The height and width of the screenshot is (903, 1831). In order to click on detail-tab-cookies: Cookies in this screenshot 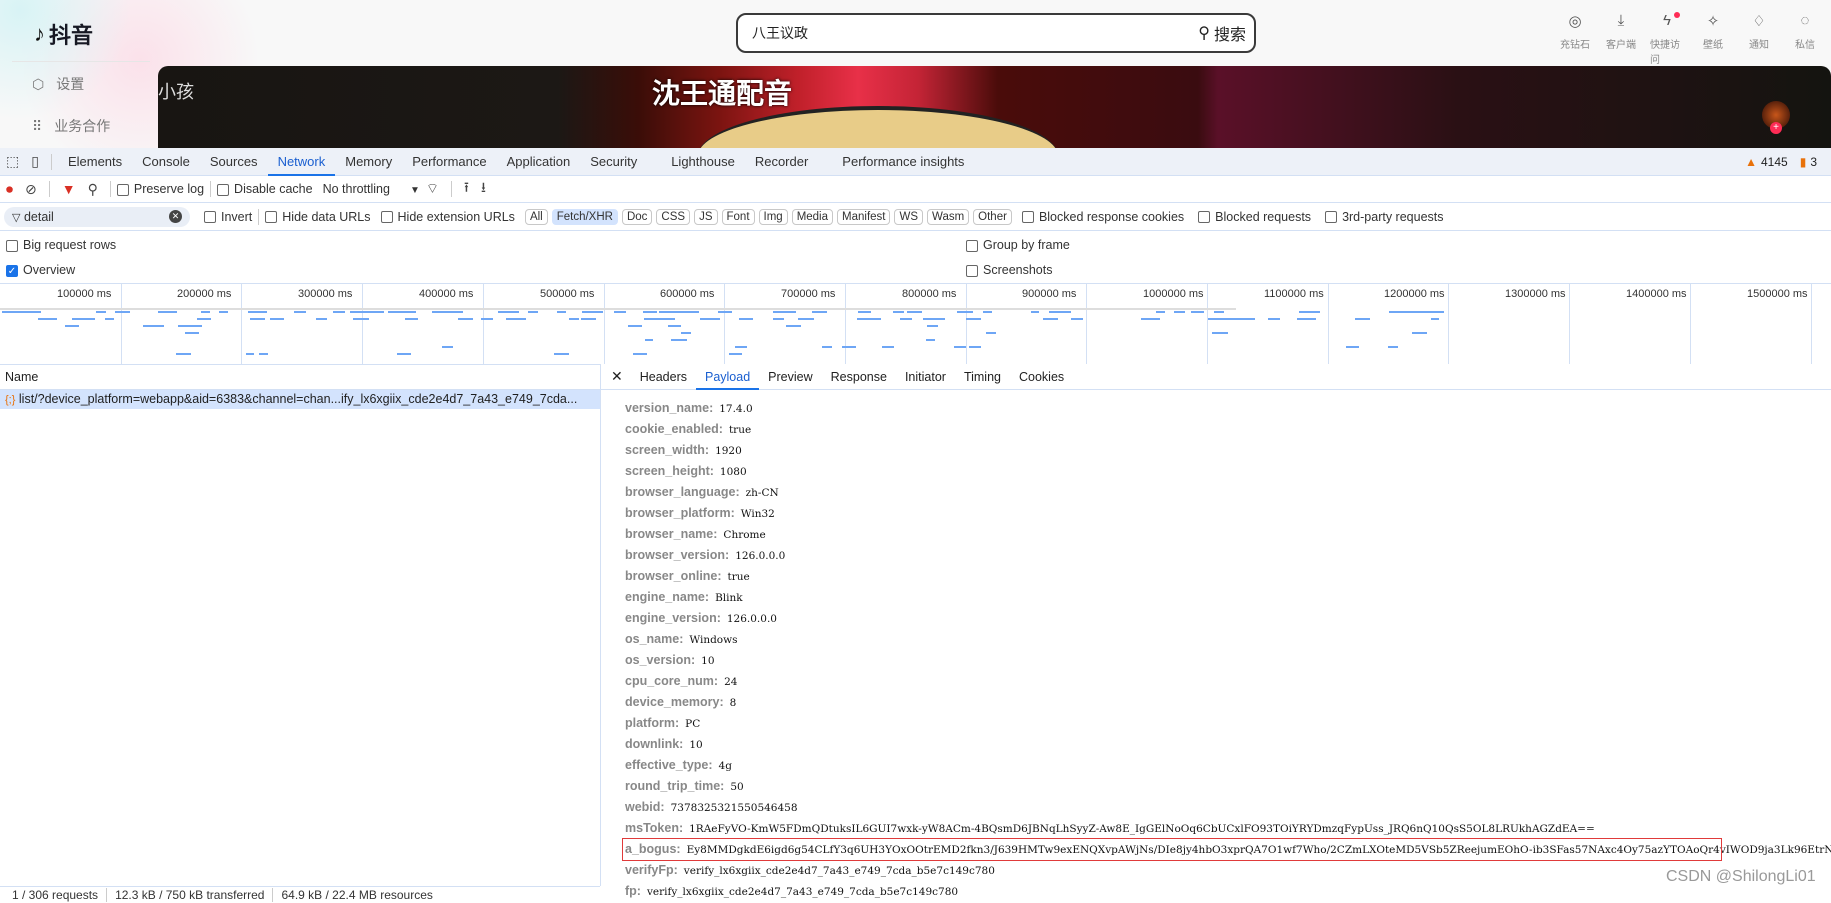, I will do `click(1041, 377)`.